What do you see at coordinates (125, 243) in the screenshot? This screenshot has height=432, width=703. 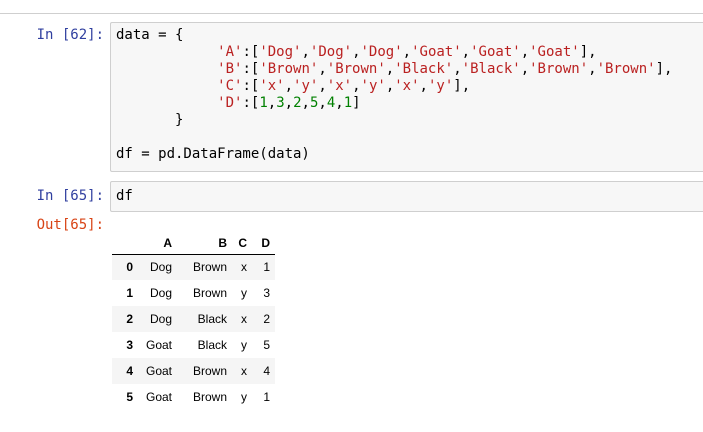 I see `index-header` at bounding box center [125, 243].